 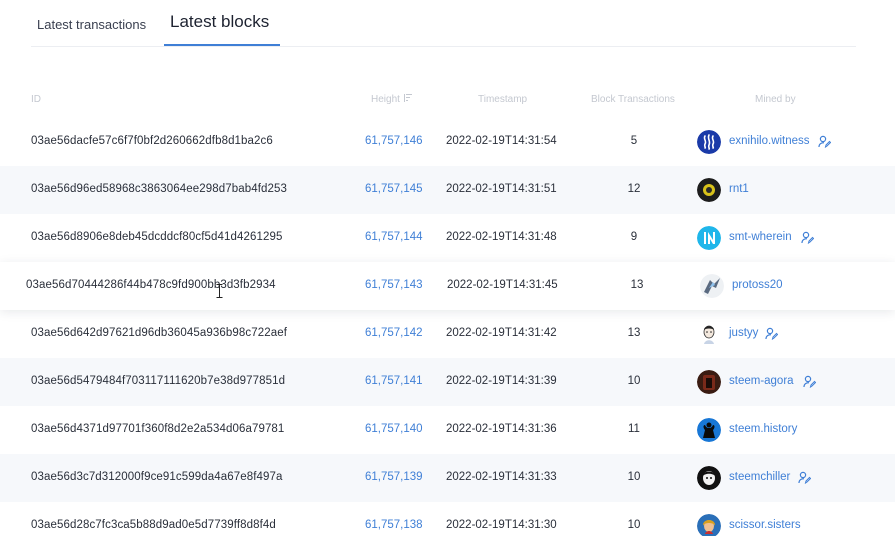 I want to click on block-height-link: 61,757,144, so click(x=394, y=237).